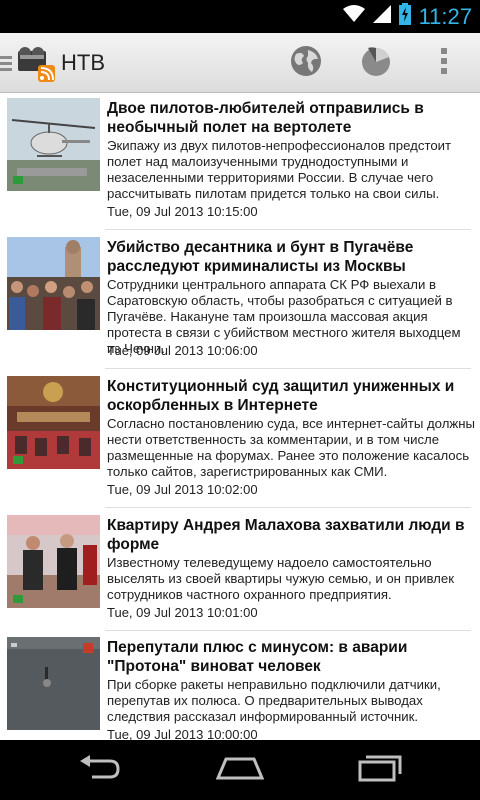 This screenshot has width=480, height=800. What do you see at coordinates (182, 211) in the screenshot?
I see `news-date: Tue, 09 Jul 2013 10:15:00` at bounding box center [182, 211].